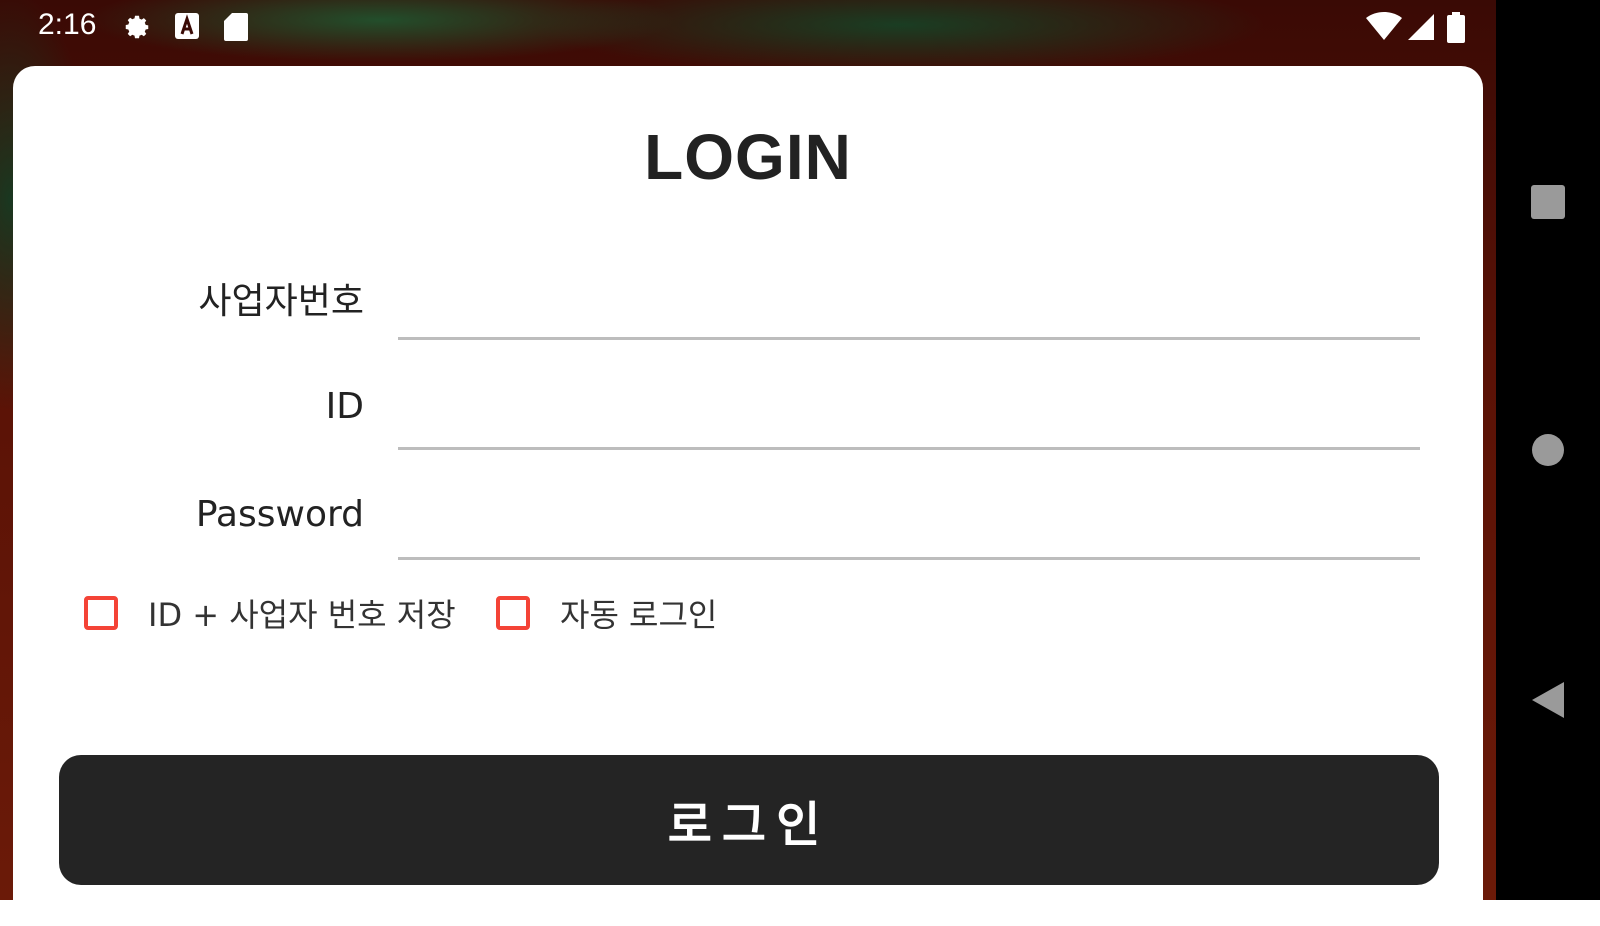 The image size is (1600, 926). I want to click on save-id-checkbox, so click(101, 613).